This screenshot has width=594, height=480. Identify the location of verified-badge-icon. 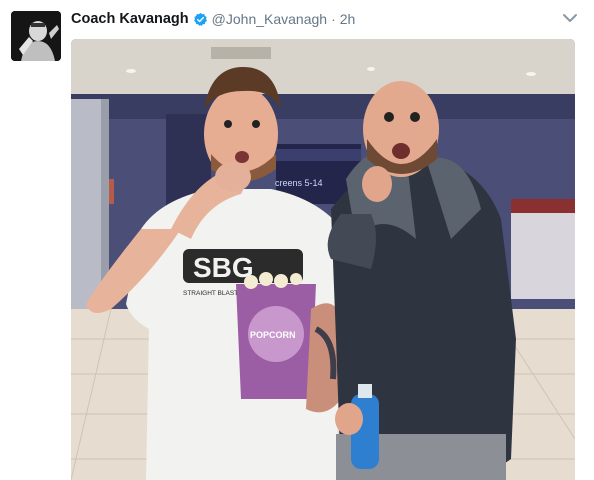
(200, 19).